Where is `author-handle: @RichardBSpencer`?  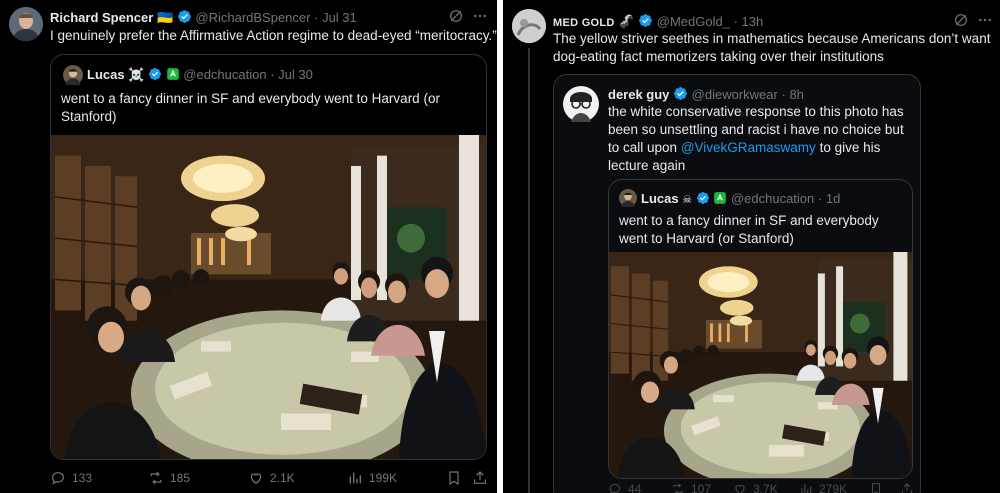
author-handle: @RichardBSpencer is located at coordinates (252, 17).